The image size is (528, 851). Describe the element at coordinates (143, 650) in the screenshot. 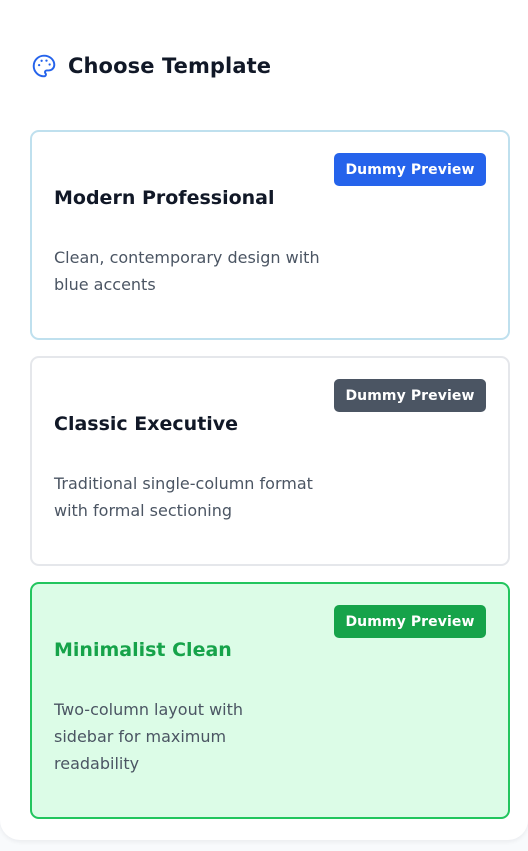

I see `template-name: Minimalist Clean` at that location.